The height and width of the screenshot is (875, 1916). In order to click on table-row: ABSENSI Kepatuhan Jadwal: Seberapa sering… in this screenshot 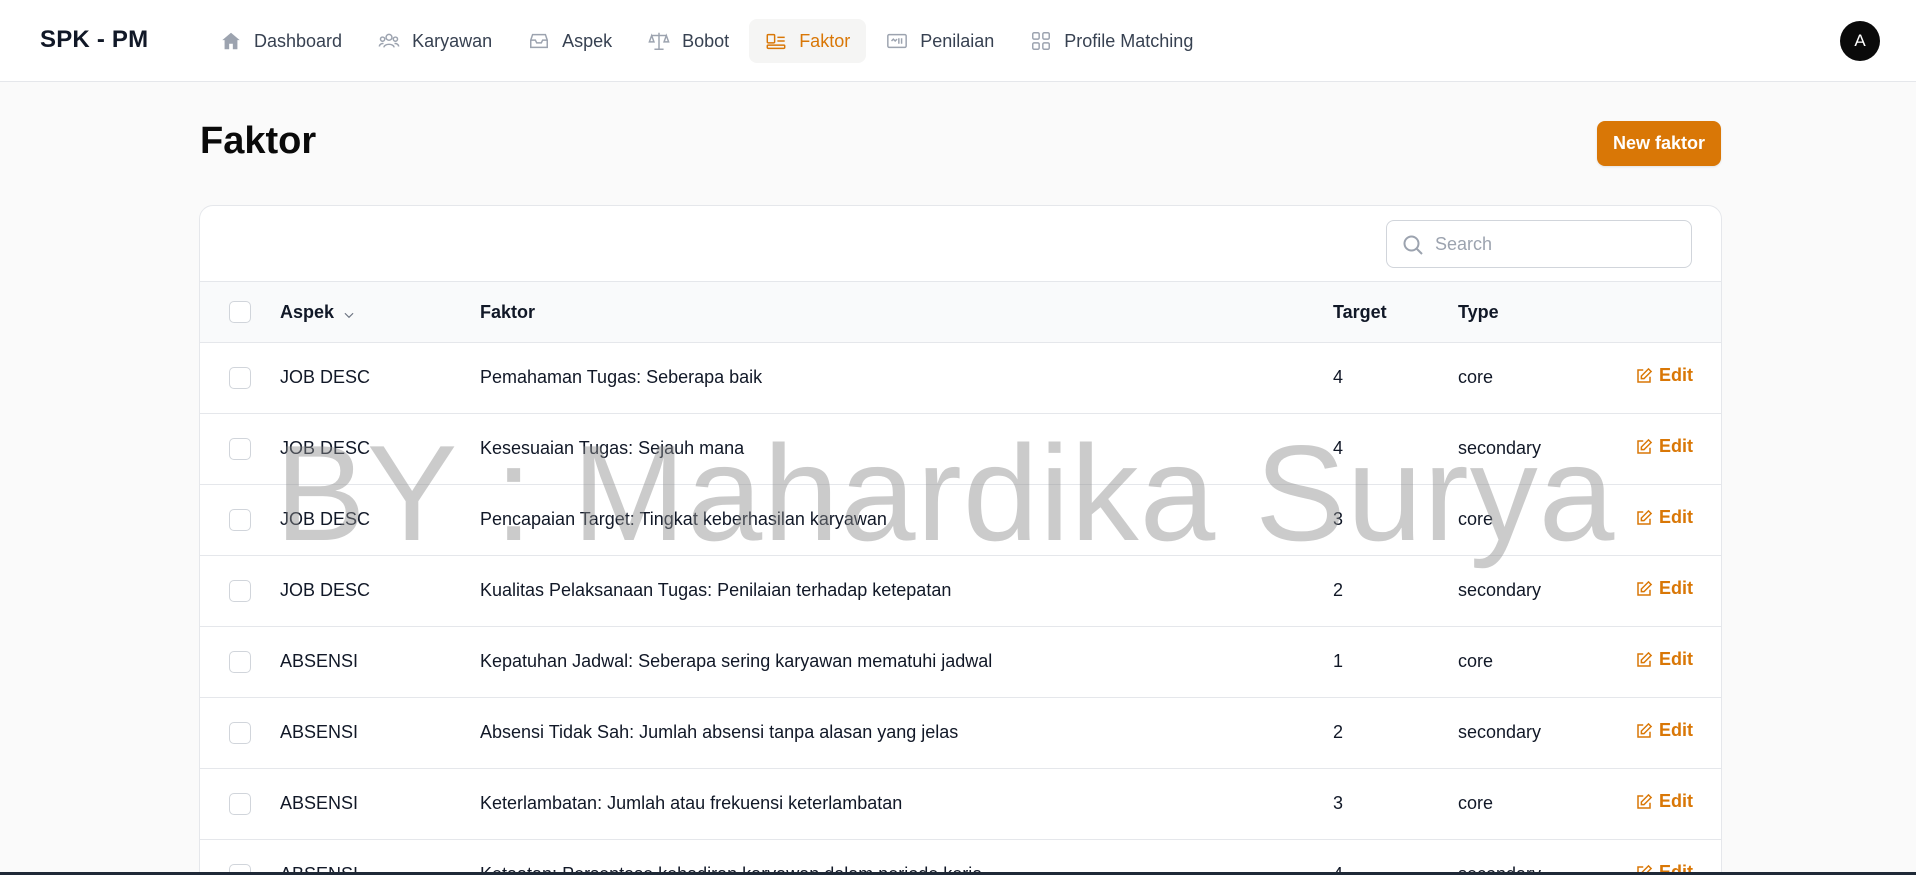, I will do `click(960, 662)`.